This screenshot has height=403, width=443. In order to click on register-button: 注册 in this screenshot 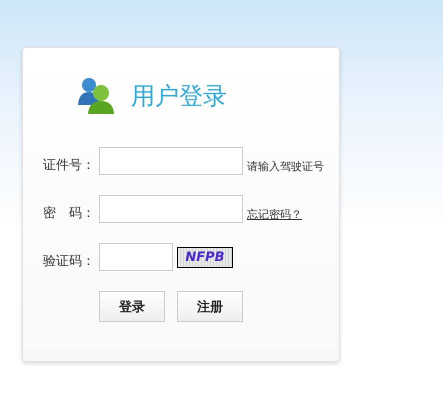, I will do `click(210, 306)`.